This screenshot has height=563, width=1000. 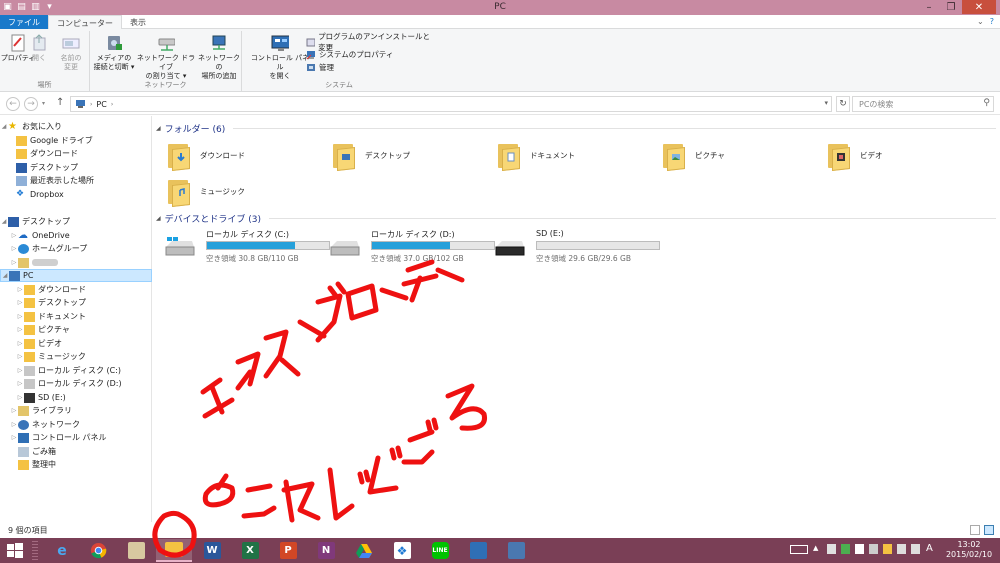 I want to click on dropbox-taskbar-icon: ❖, so click(x=402, y=550).